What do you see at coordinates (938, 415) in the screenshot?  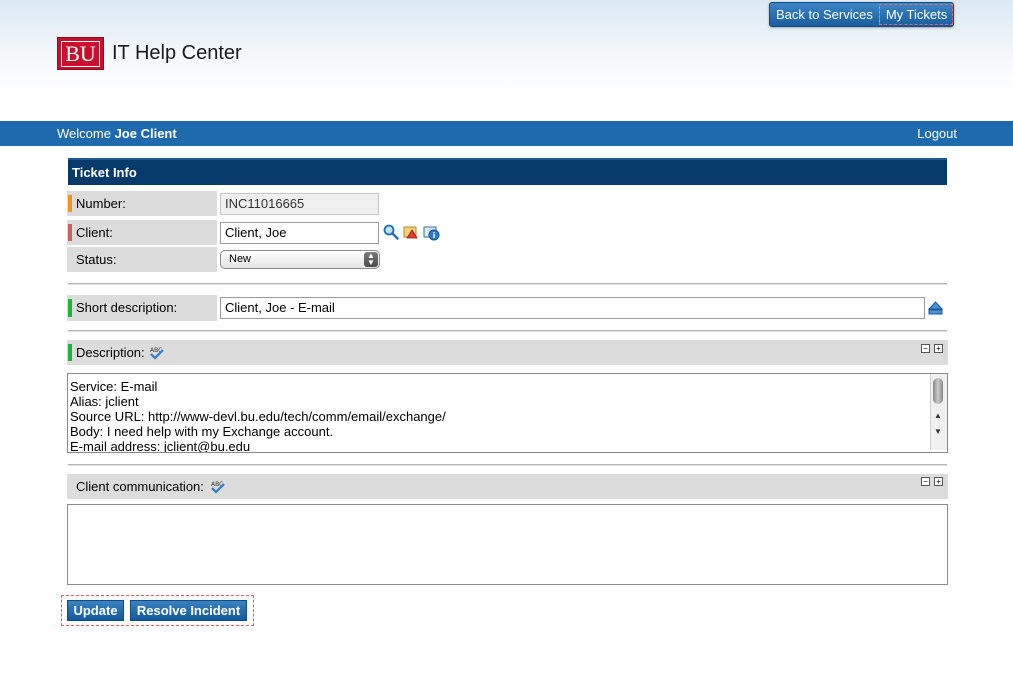 I see `scroll-up-icon: ▲` at bounding box center [938, 415].